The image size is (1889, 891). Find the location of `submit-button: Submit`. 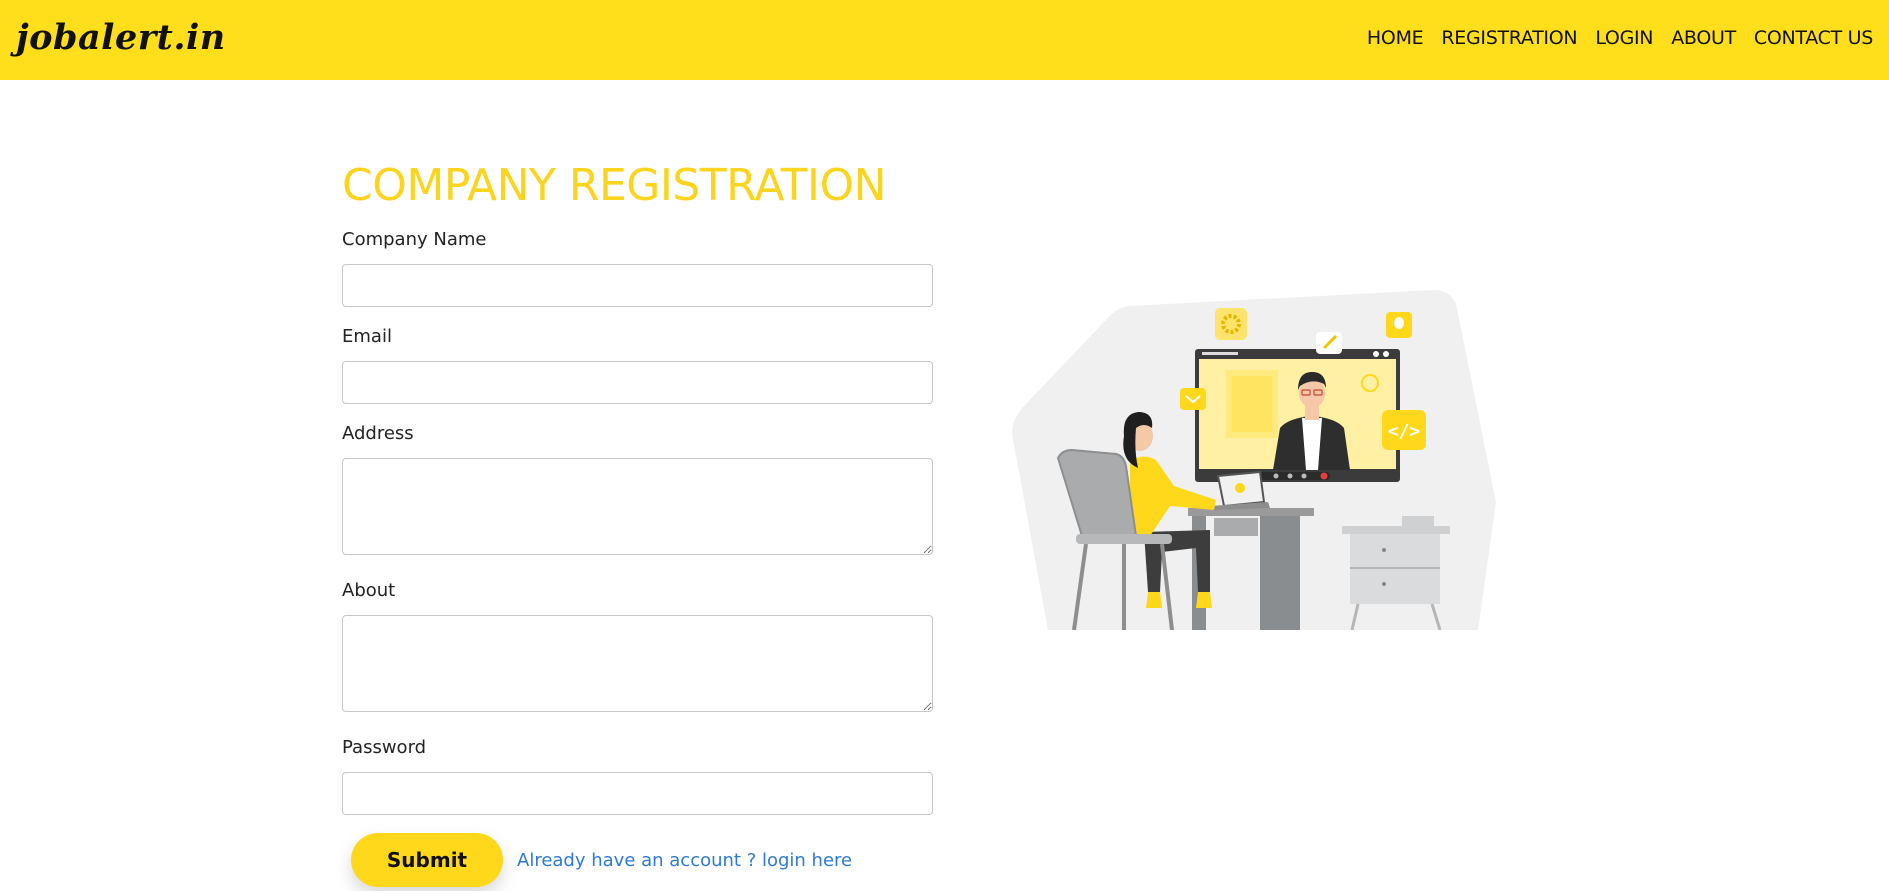

submit-button: Submit is located at coordinates (427, 860).